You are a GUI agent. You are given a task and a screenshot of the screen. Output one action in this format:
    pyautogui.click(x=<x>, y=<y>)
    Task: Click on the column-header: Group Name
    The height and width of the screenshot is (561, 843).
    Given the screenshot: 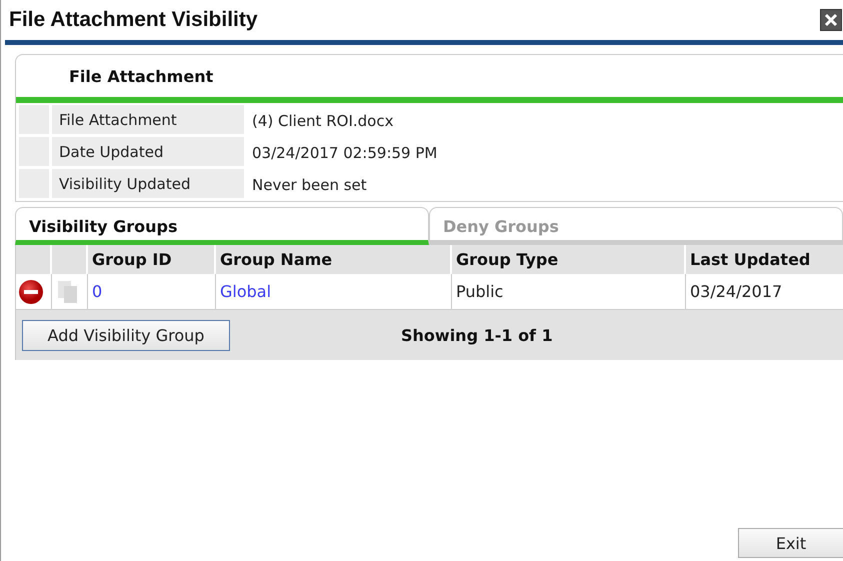 What is the action you would take?
    pyautogui.click(x=334, y=259)
    